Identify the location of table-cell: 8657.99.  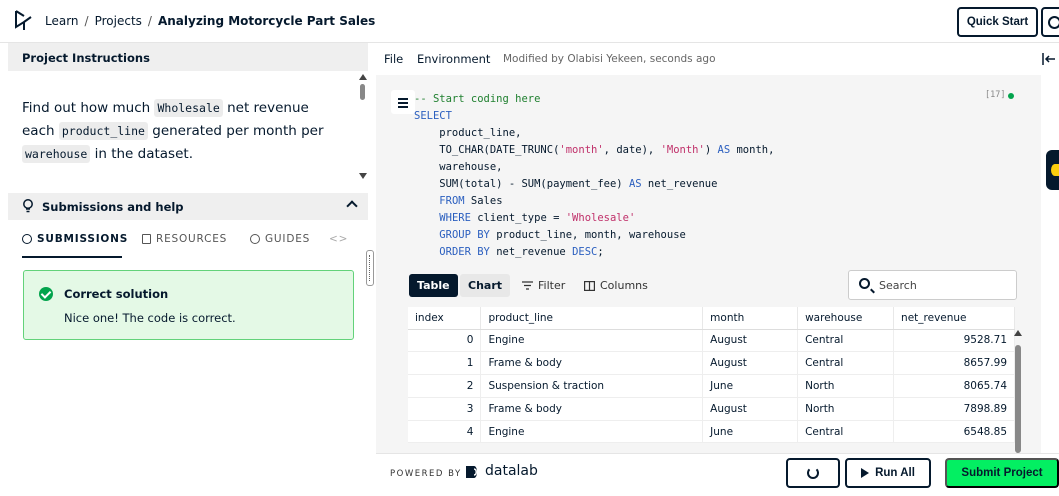
(954, 363).